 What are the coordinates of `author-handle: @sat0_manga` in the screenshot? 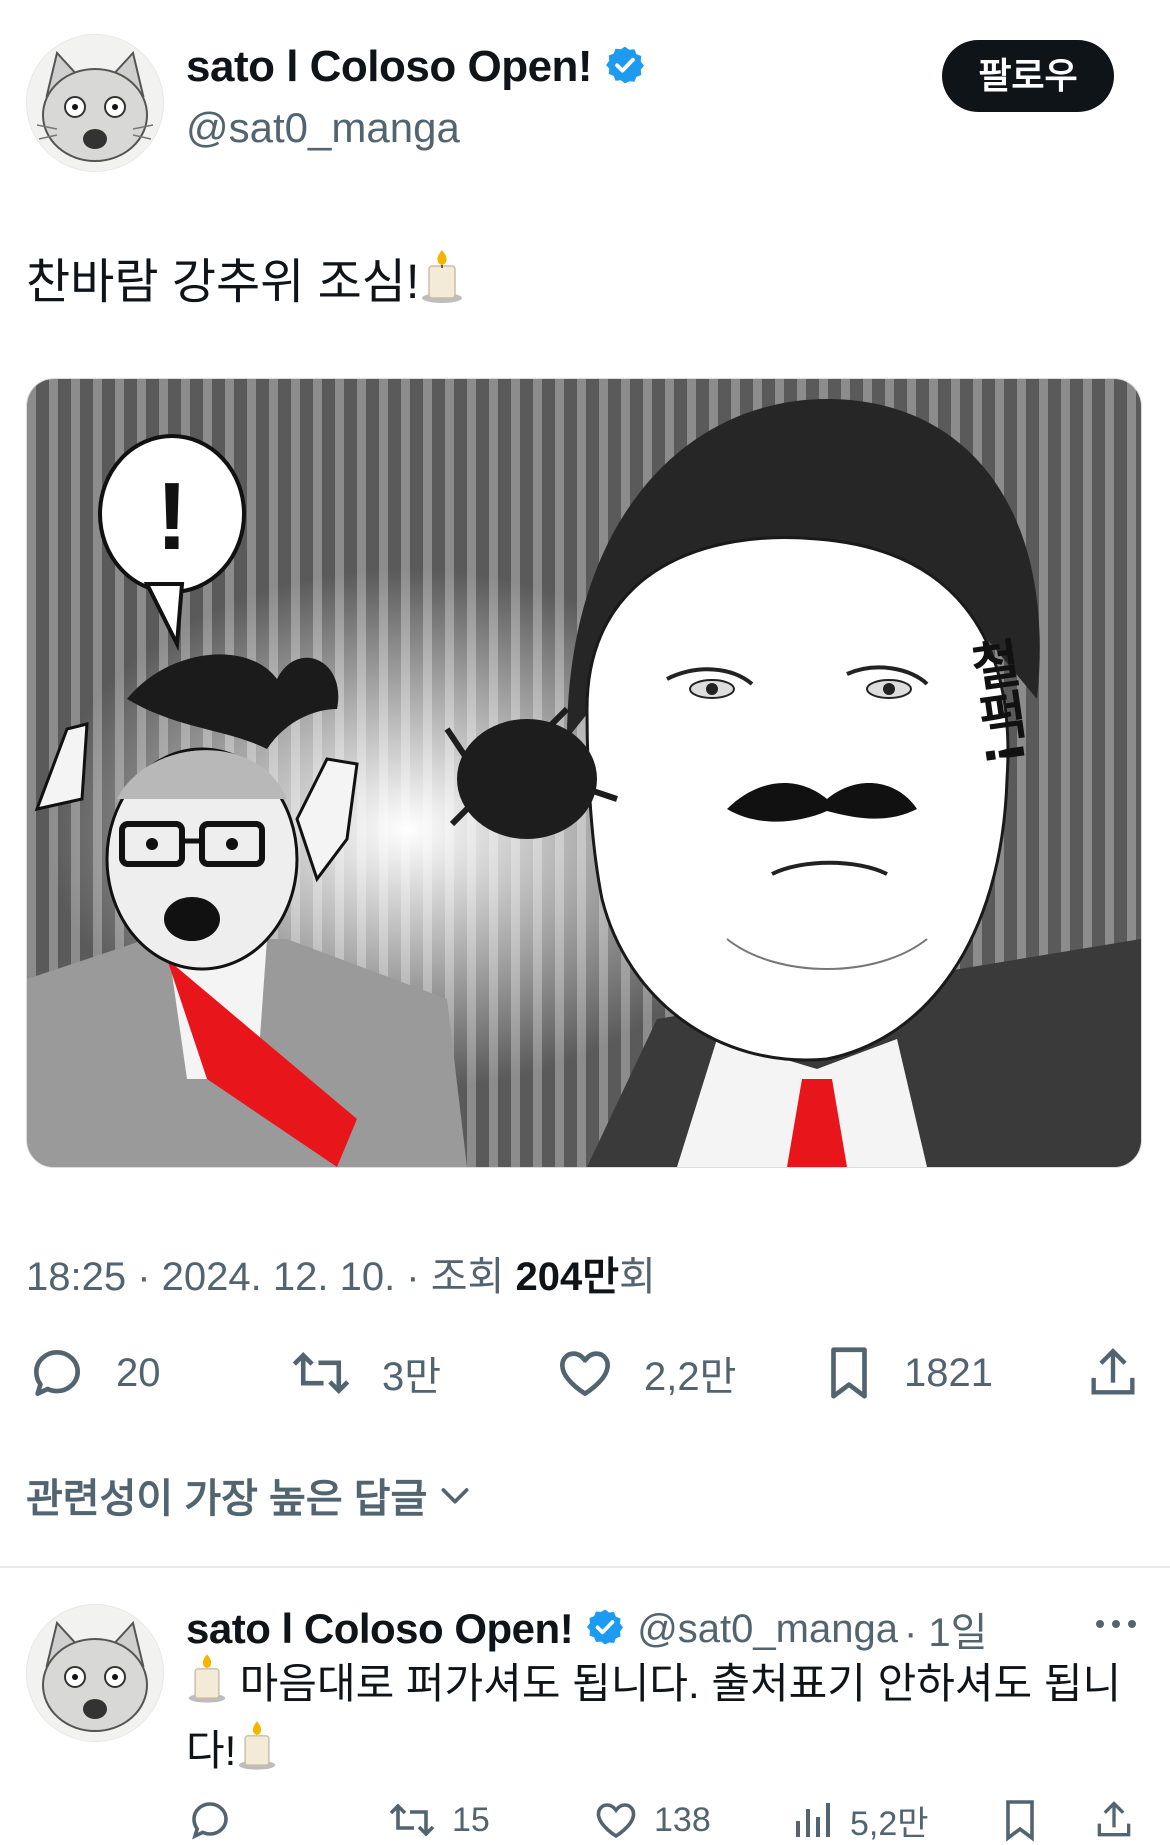 It's located at (323, 128).